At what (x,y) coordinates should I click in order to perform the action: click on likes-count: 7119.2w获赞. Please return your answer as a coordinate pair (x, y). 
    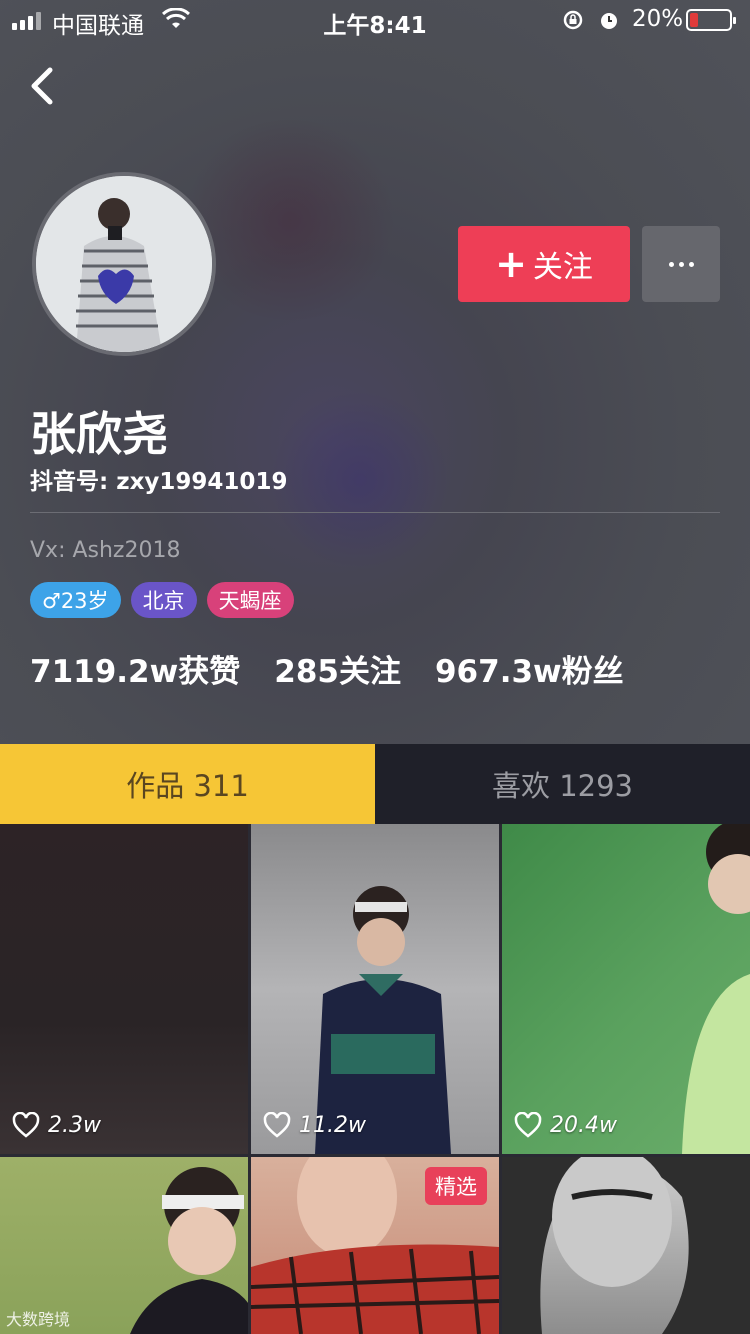
    Looking at the image, I should click on (135, 672).